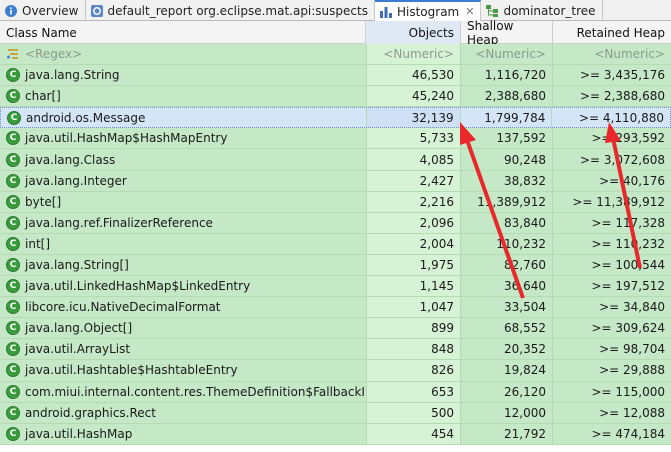  What do you see at coordinates (50, 10) in the screenshot?
I see `tab-label: Overview` at bounding box center [50, 10].